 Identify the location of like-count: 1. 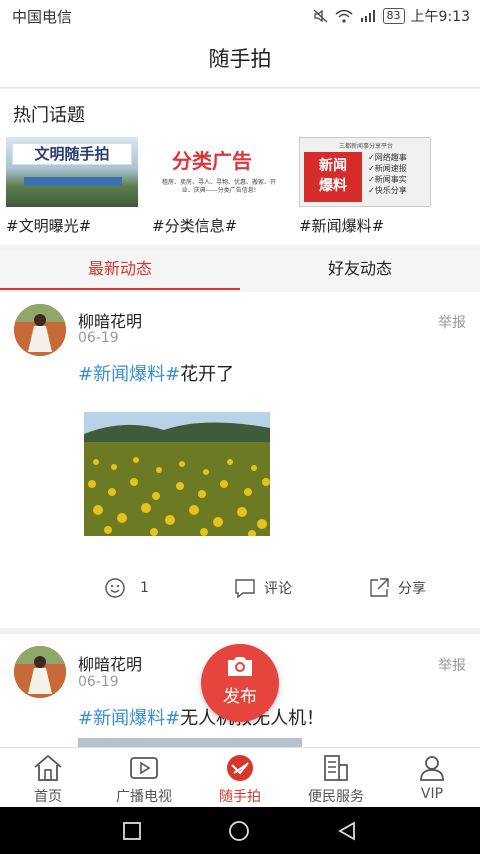
(144, 588).